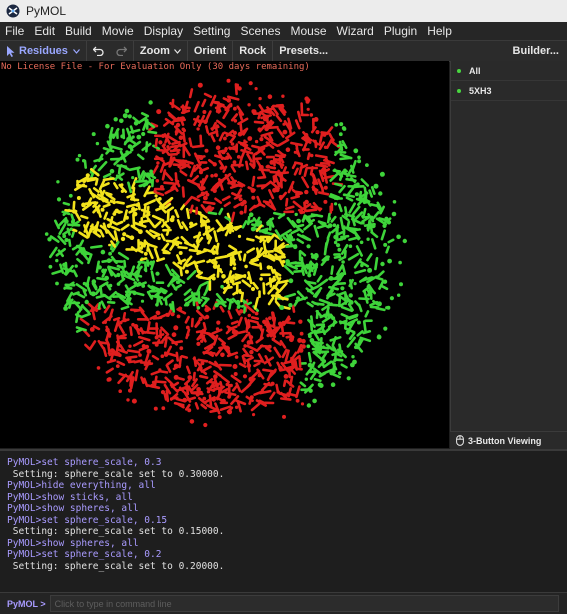 The height and width of the screenshot is (614, 567). I want to click on console-line: PyMOL>show sticks, all, so click(287, 498).